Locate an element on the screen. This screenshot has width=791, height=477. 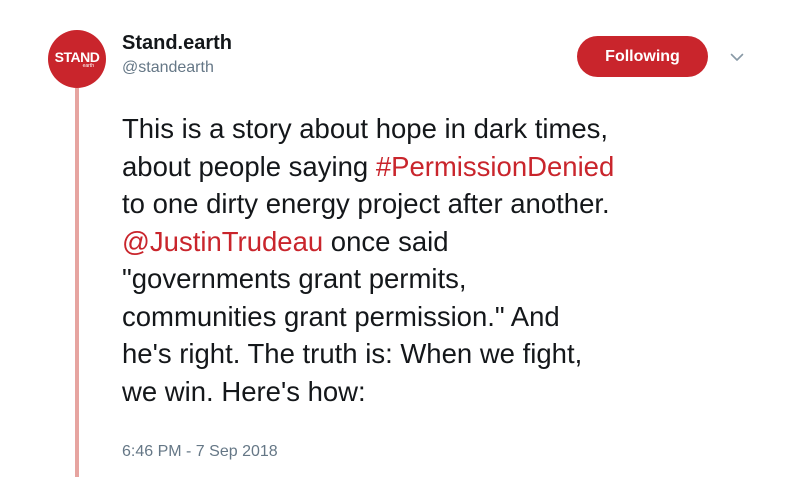
tweet-text-segment: about people saying is located at coordinates (249, 166).